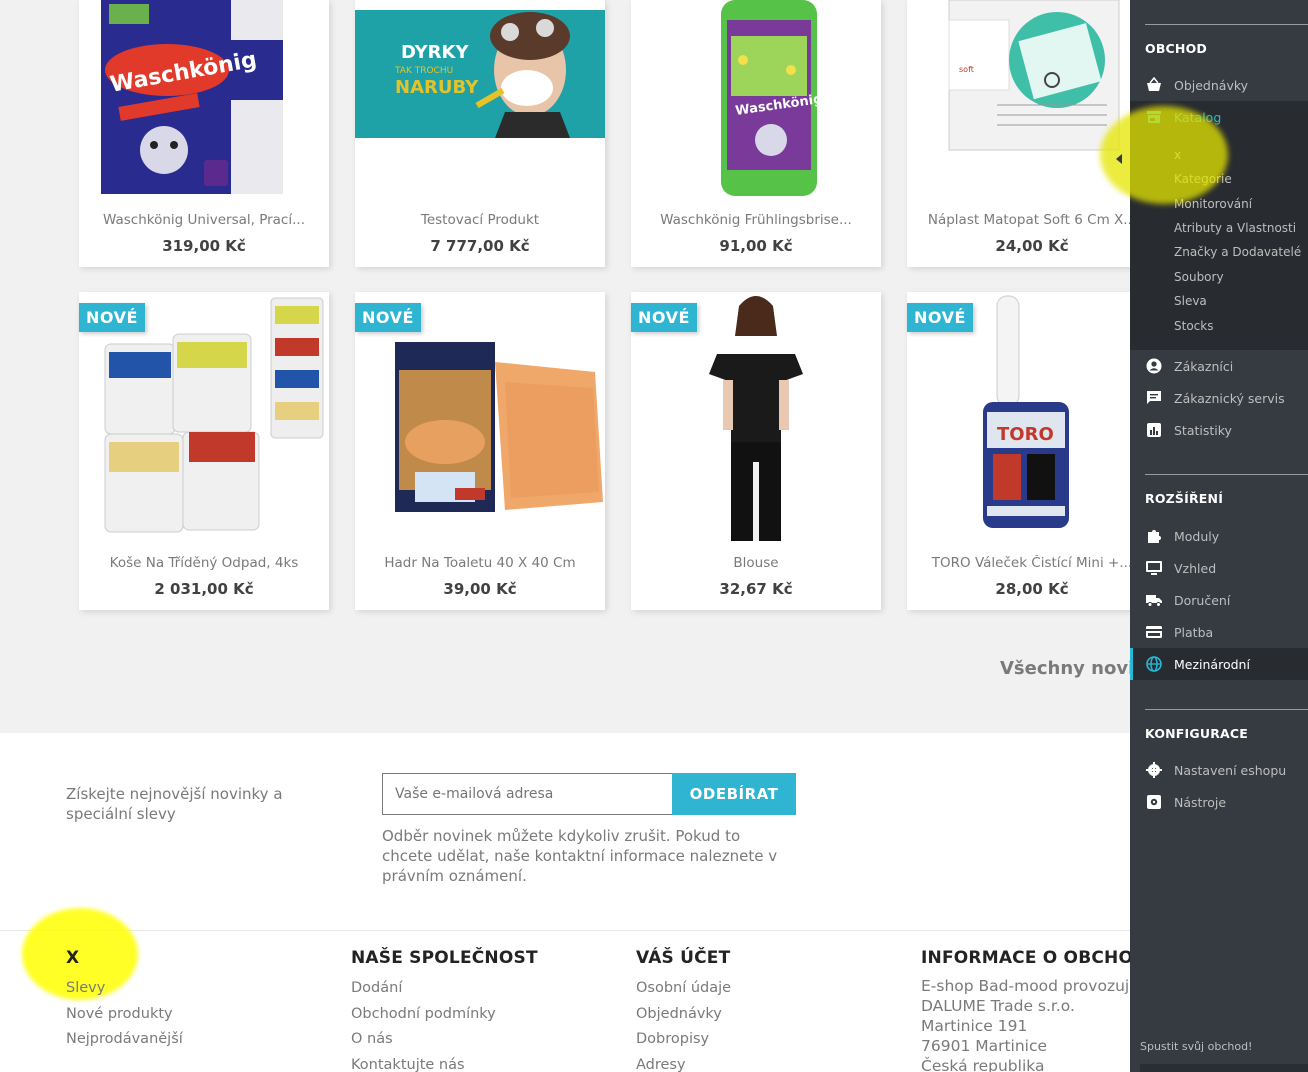  Describe the element at coordinates (756, 563) in the screenshot. I see `product-name: Blouse` at that location.